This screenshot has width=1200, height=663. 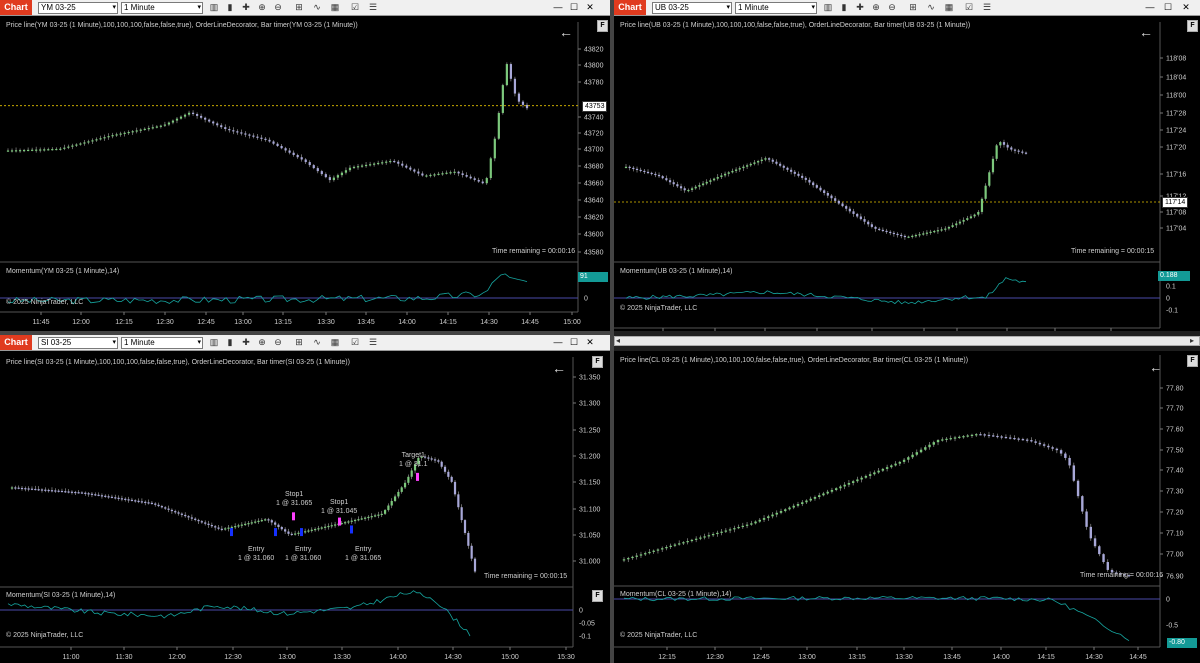 What do you see at coordinates (618, 340) in the screenshot?
I see `scroll-left-icon: ◂` at bounding box center [618, 340].